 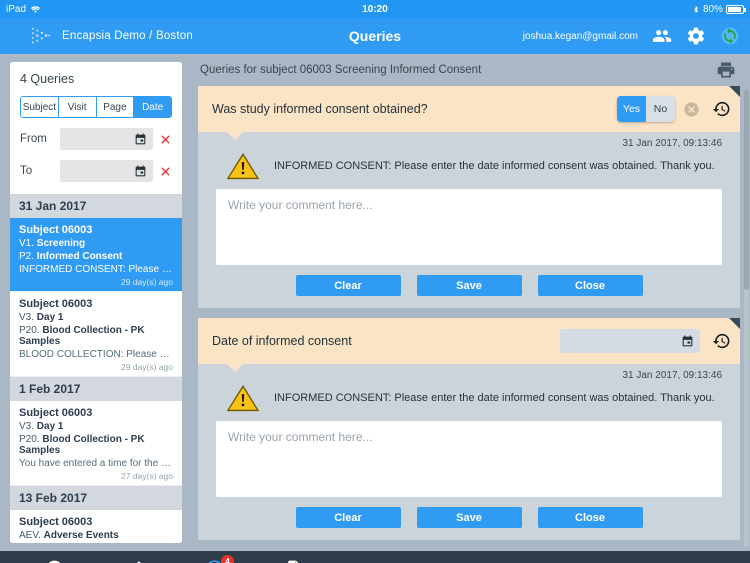 I want to click on segment-page: Page, so click(x=115, y=107).